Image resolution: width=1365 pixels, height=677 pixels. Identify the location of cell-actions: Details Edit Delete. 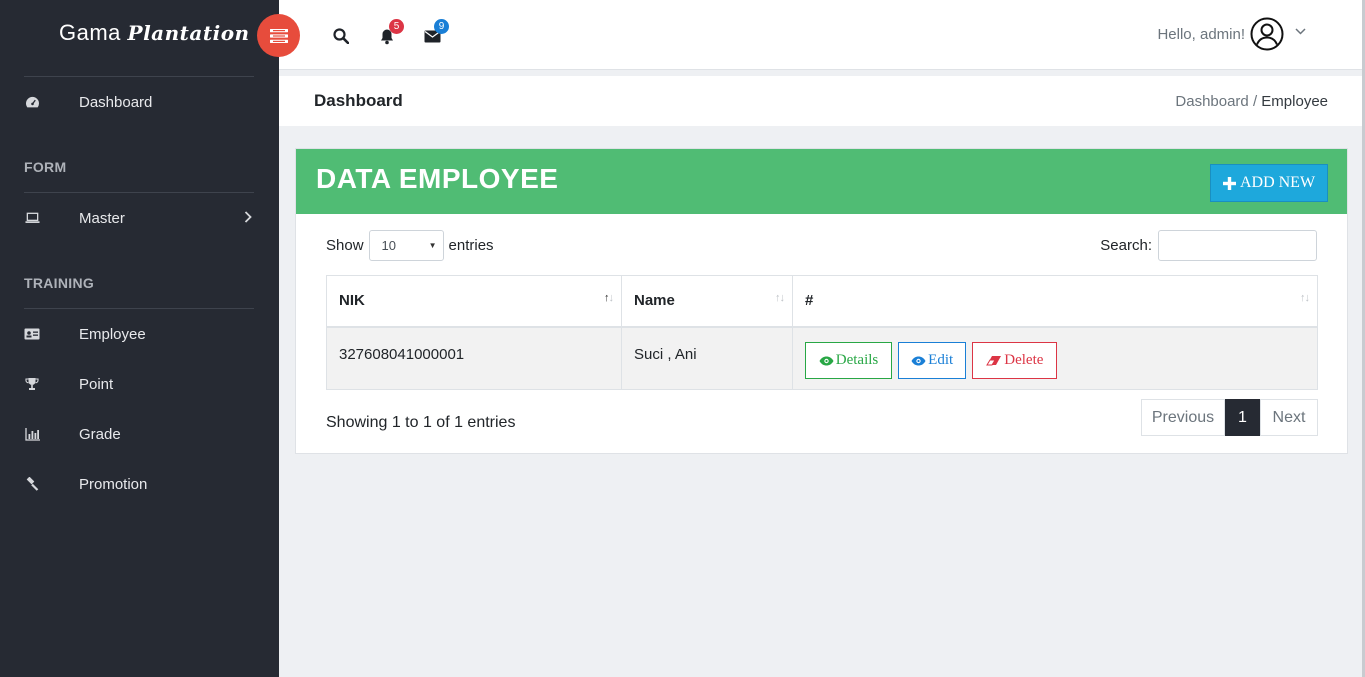
(1055, 358).